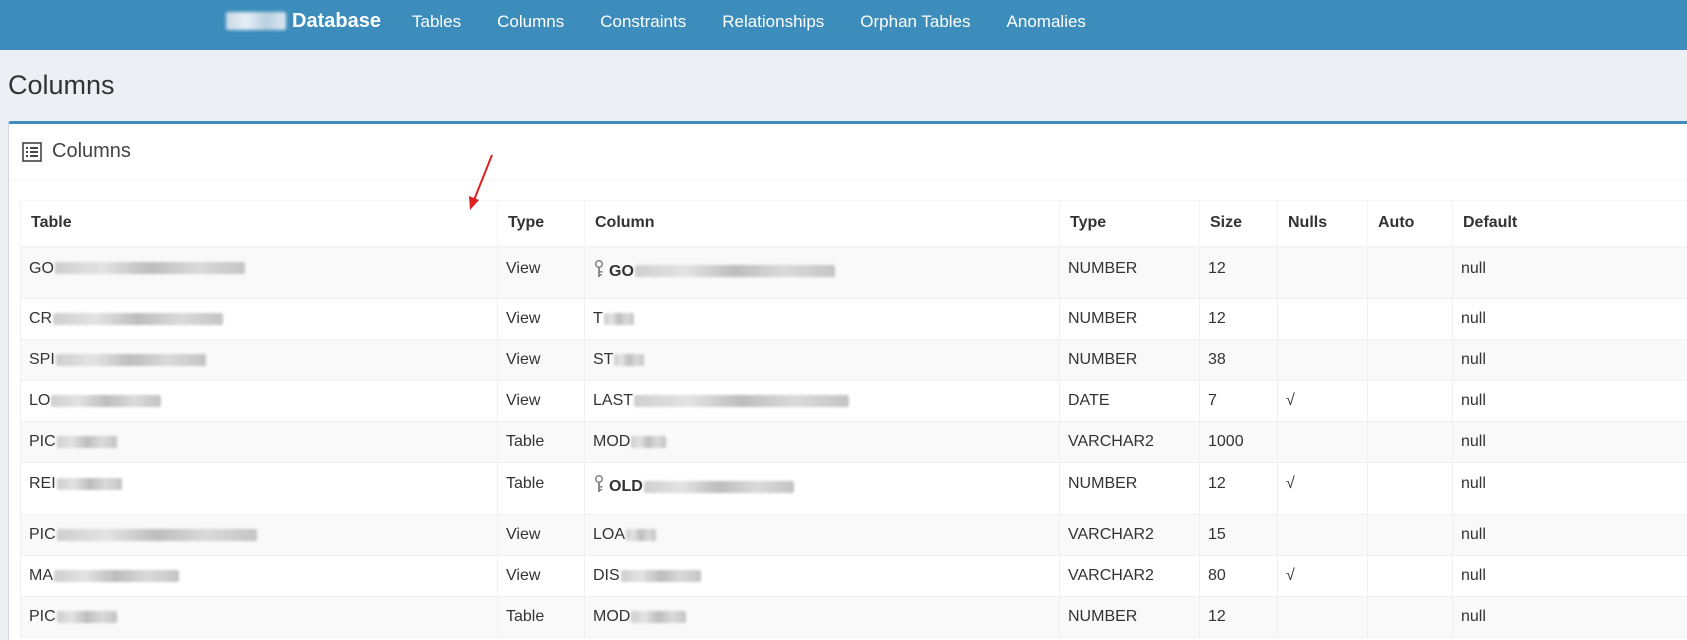  What do you see at coordinates (259, 224) in the screenshot?
I see `header-table: Table` at bounding box center [259, 224].